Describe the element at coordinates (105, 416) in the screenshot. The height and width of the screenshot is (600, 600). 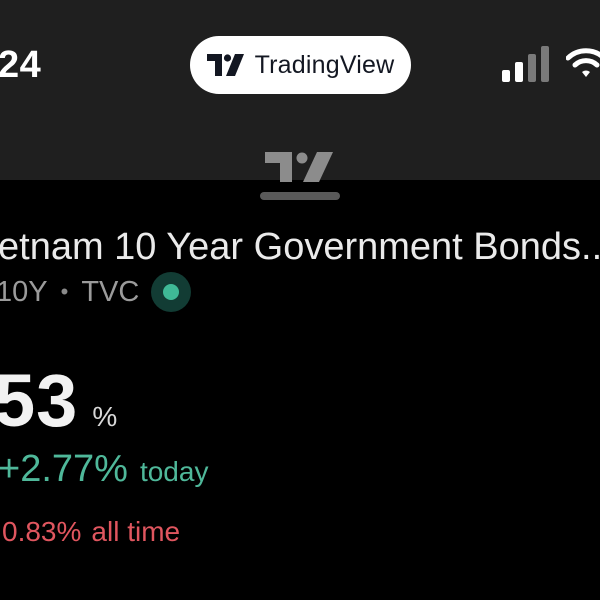
I see `price-unit: %` at that location.